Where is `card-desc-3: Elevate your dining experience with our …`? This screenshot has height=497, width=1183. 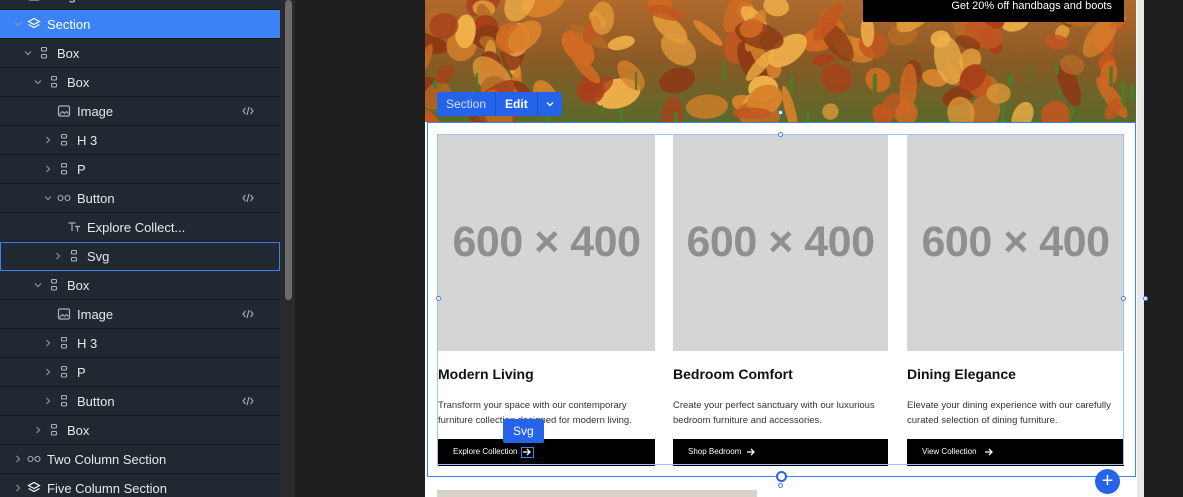
card-desc-3: Elevate your dining experience with our … is located at coordinates (1009, 413).